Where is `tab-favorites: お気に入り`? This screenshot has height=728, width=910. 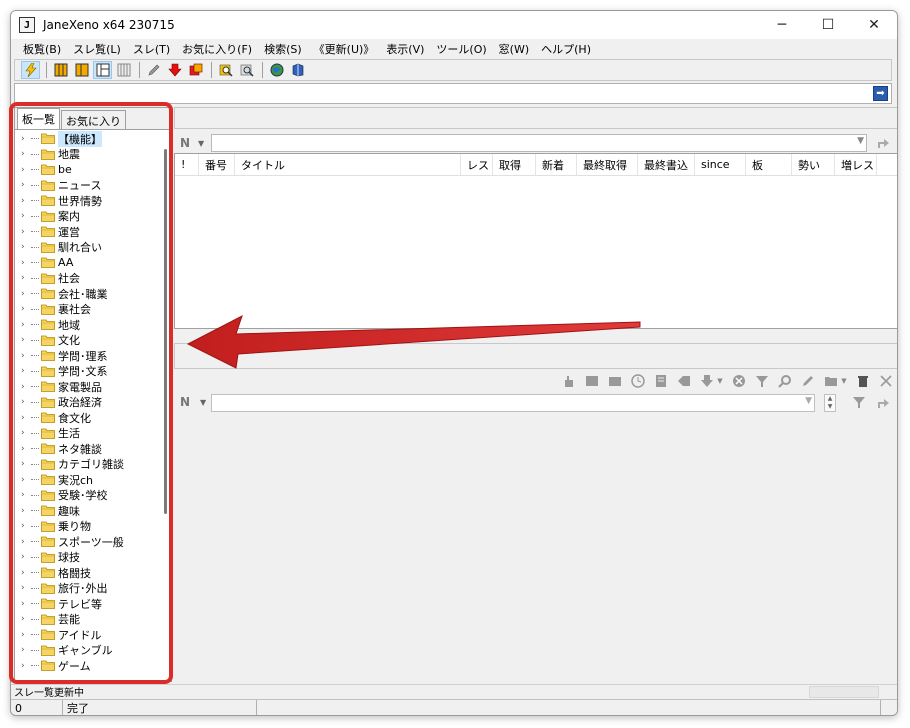
tab-favorites: お気に入り is located at coordinates (93, 119).